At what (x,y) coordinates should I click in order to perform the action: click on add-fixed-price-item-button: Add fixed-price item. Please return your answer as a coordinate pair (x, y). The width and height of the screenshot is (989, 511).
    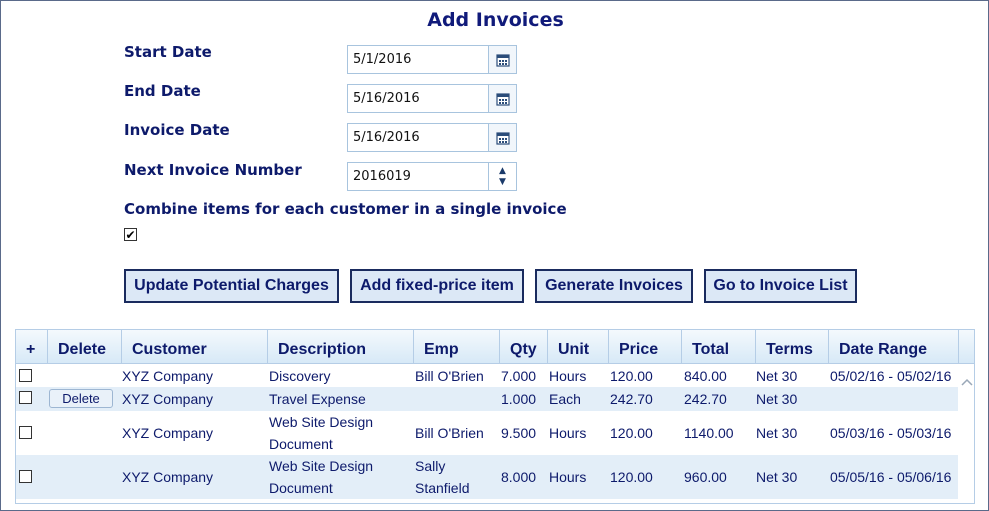
    Looking at the image, I should click on (437, 286).